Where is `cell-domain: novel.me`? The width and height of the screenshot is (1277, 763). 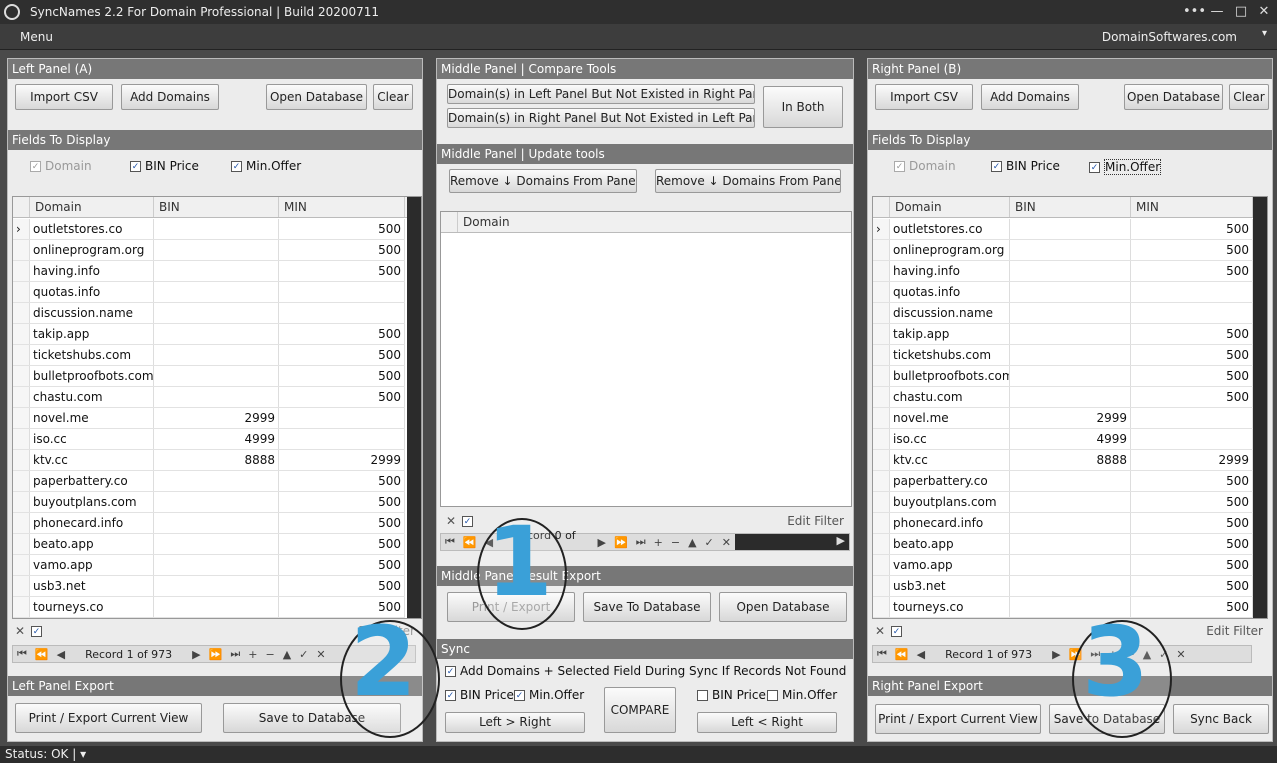 cell-domain: novel.me is located at coordinates (92, 418).